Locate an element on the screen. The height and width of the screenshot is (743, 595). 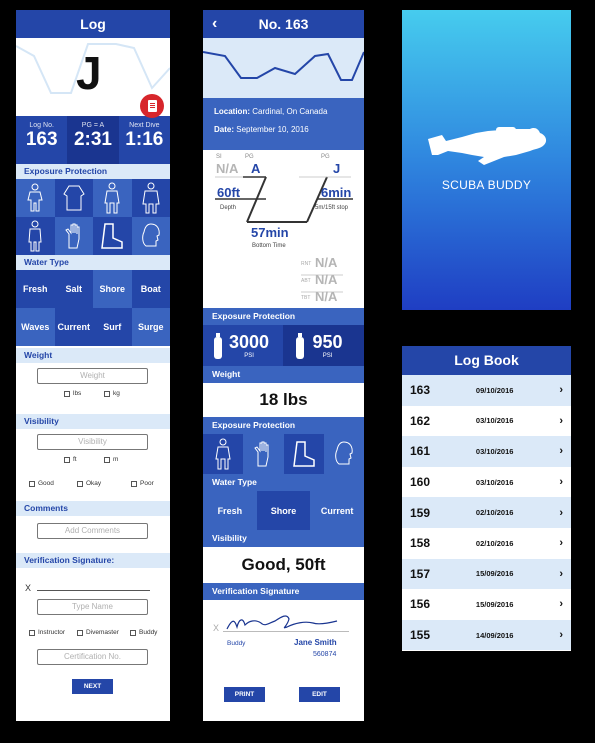
visibility-okay: Okay is located at coordinates (89, 483).